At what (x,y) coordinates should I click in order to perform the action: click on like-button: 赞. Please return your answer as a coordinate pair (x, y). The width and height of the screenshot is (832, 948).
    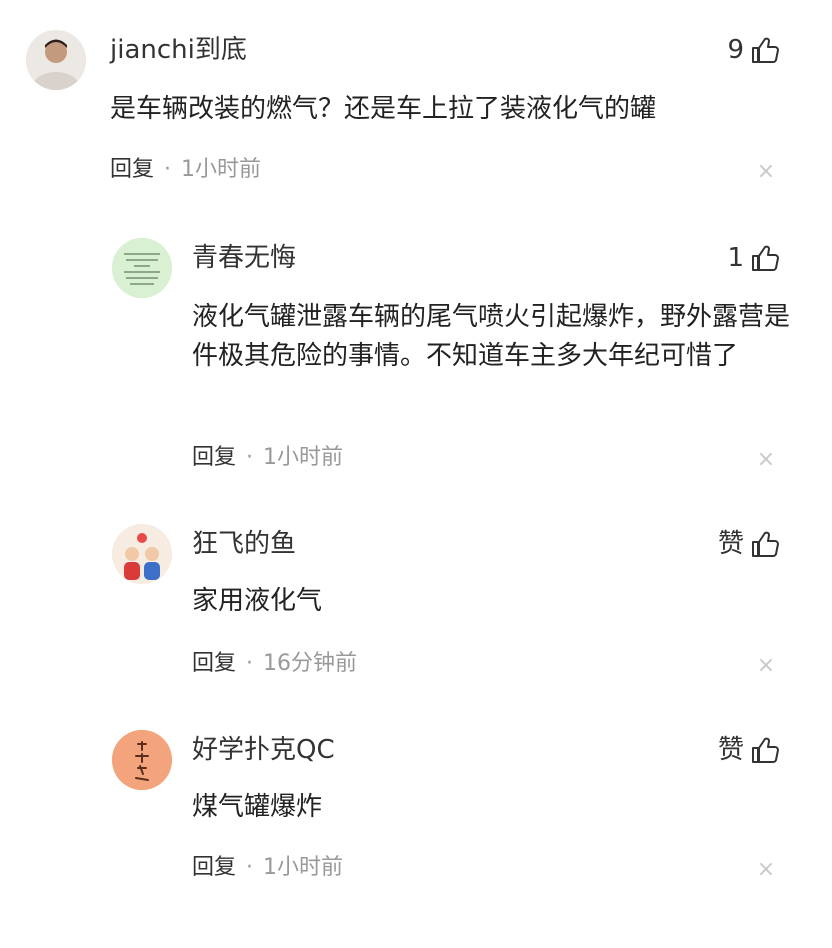
    Looking at the image, I should click on (749, 750).